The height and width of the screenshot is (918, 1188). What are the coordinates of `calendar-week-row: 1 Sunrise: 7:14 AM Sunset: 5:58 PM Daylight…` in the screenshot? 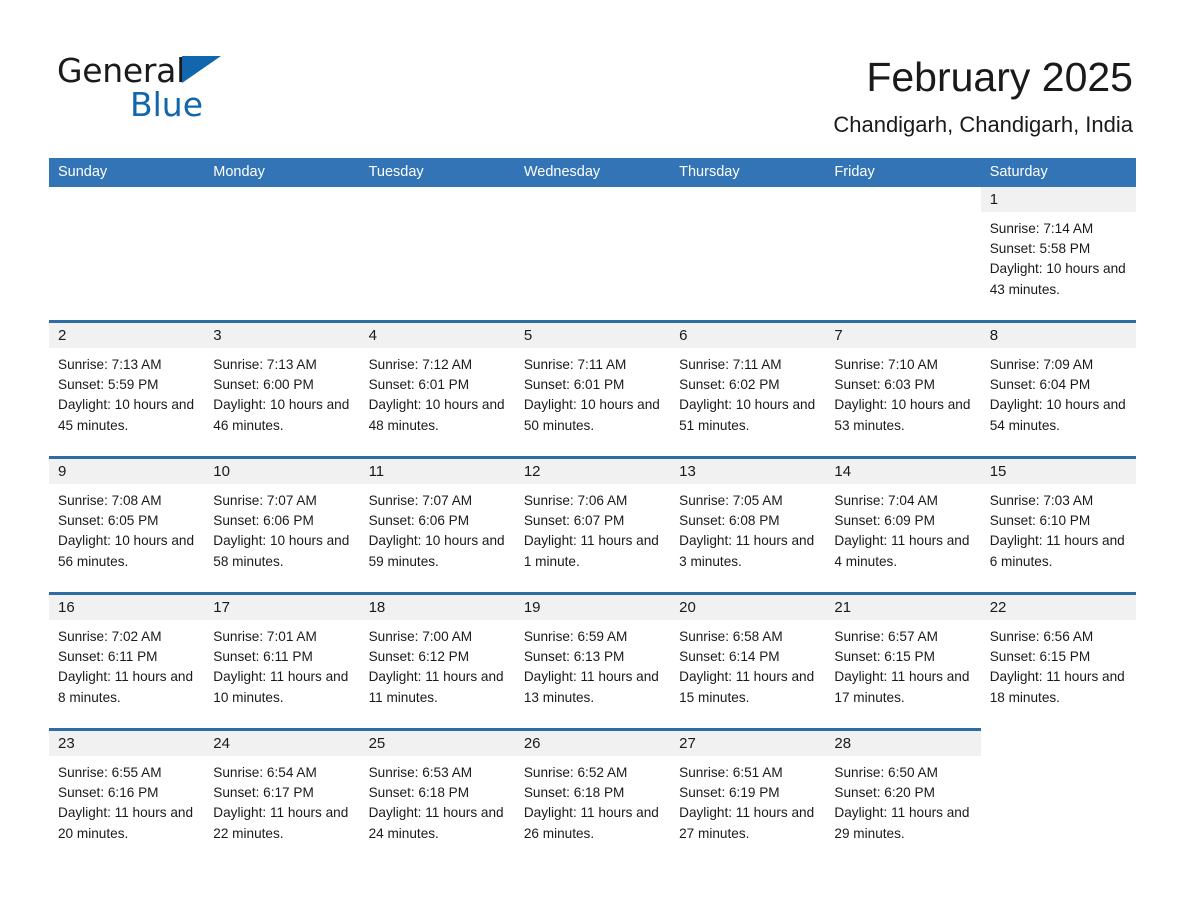 It's located at (592, 253).